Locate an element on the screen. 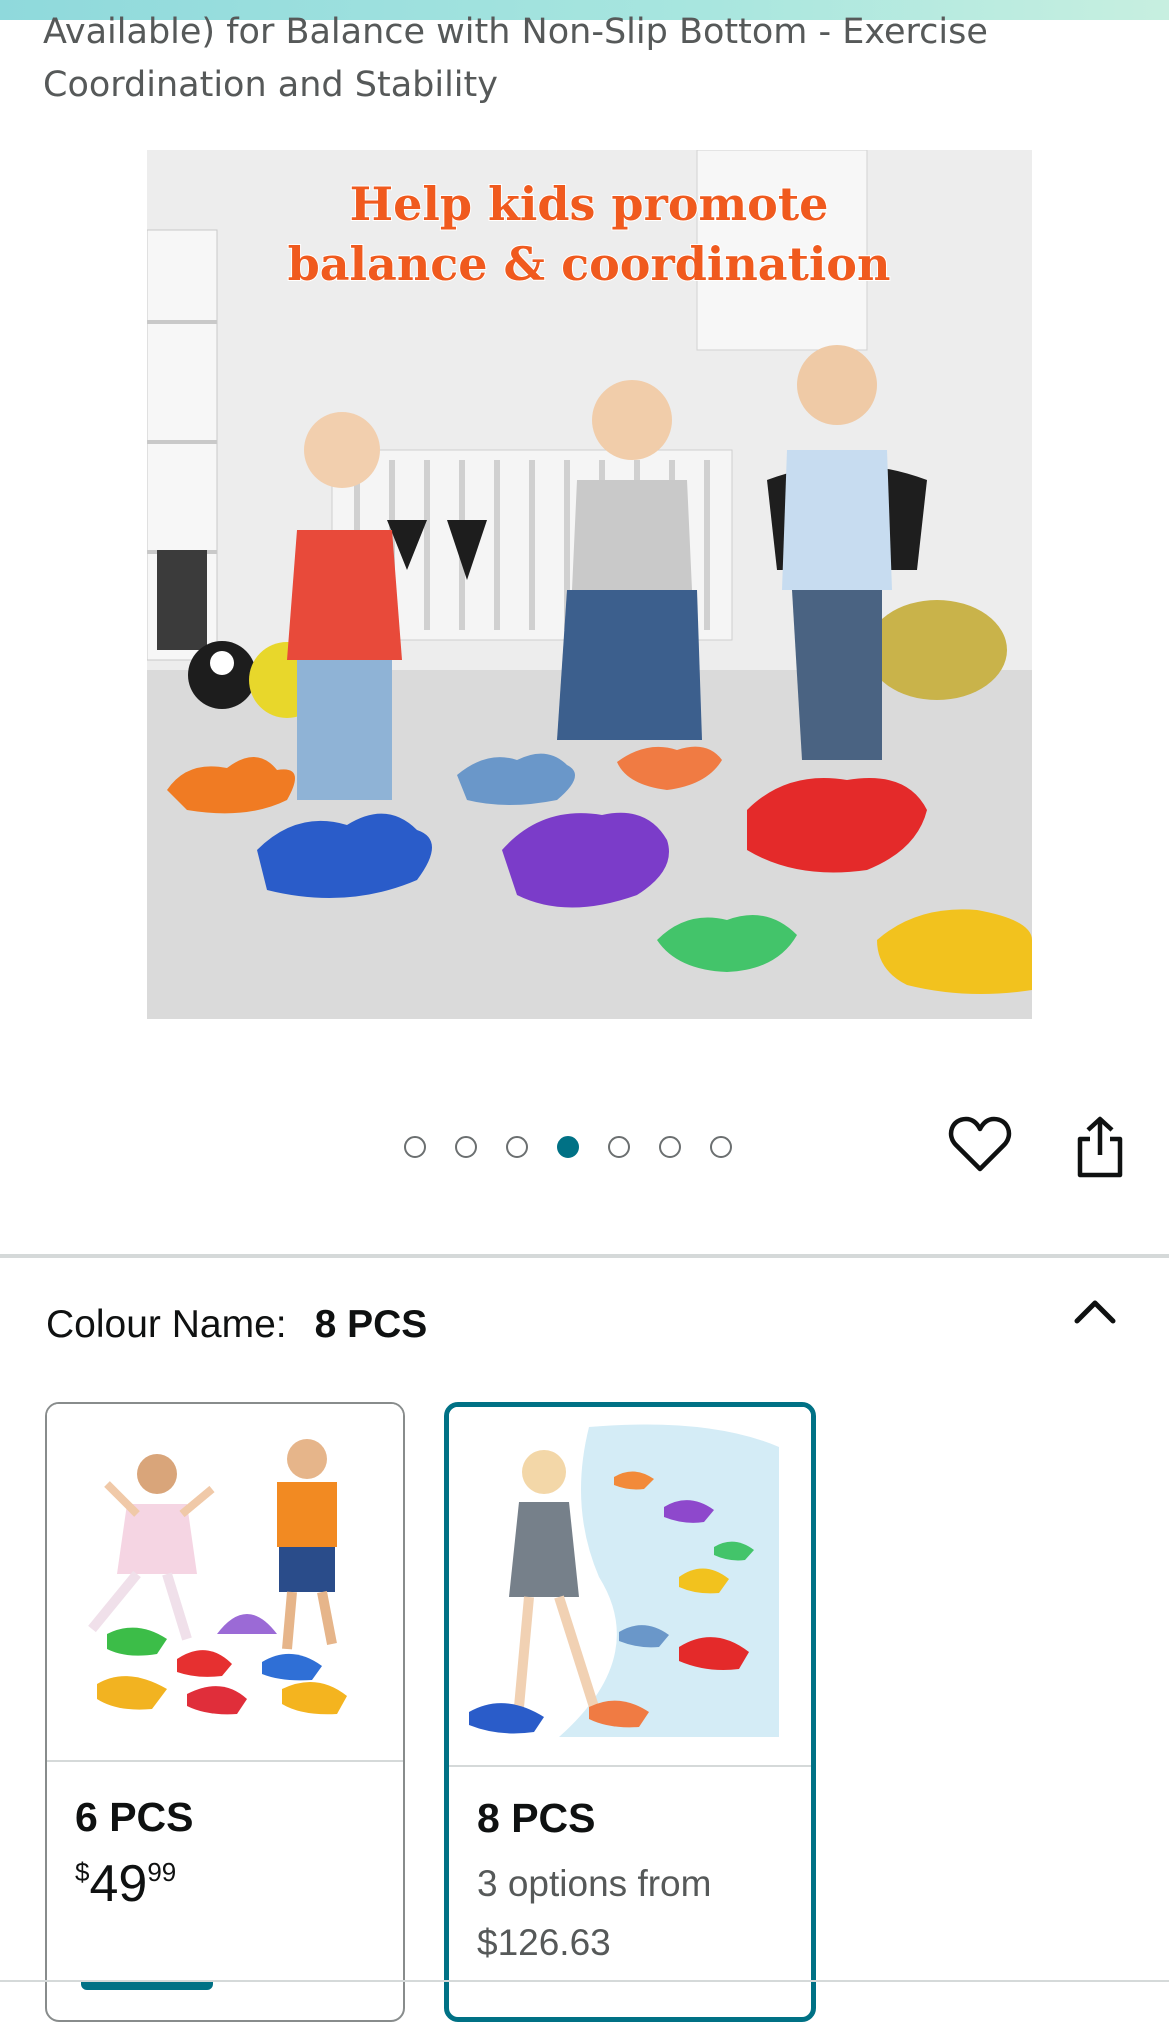  carousel-dot-active is located at coordinates (568, 1147).